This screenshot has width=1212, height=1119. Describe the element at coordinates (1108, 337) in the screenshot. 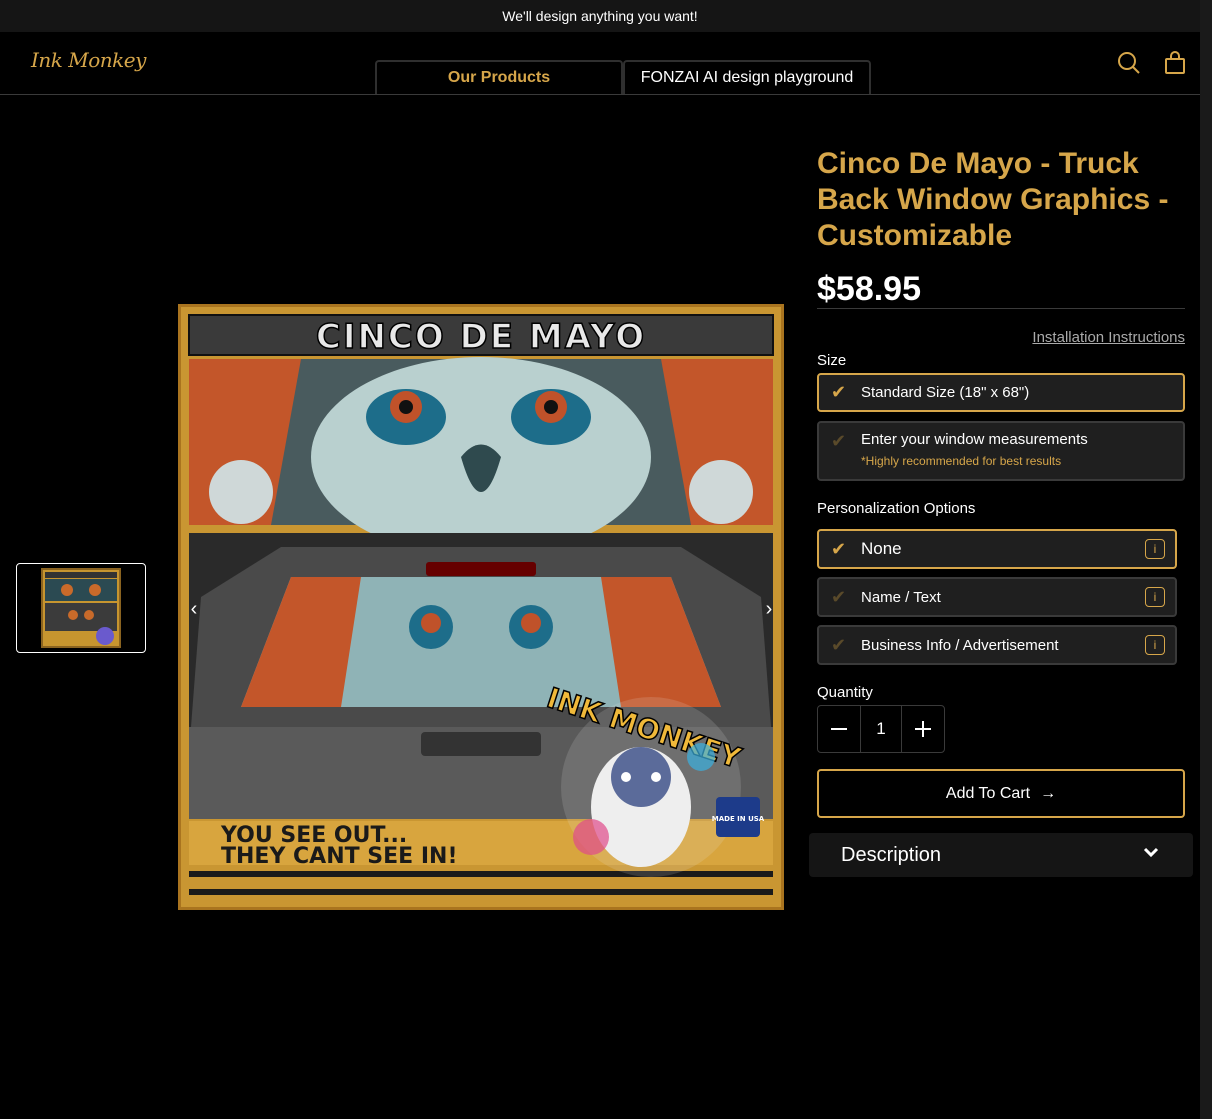

I see `installation-instructions-link: Installation Instructions` at that location.